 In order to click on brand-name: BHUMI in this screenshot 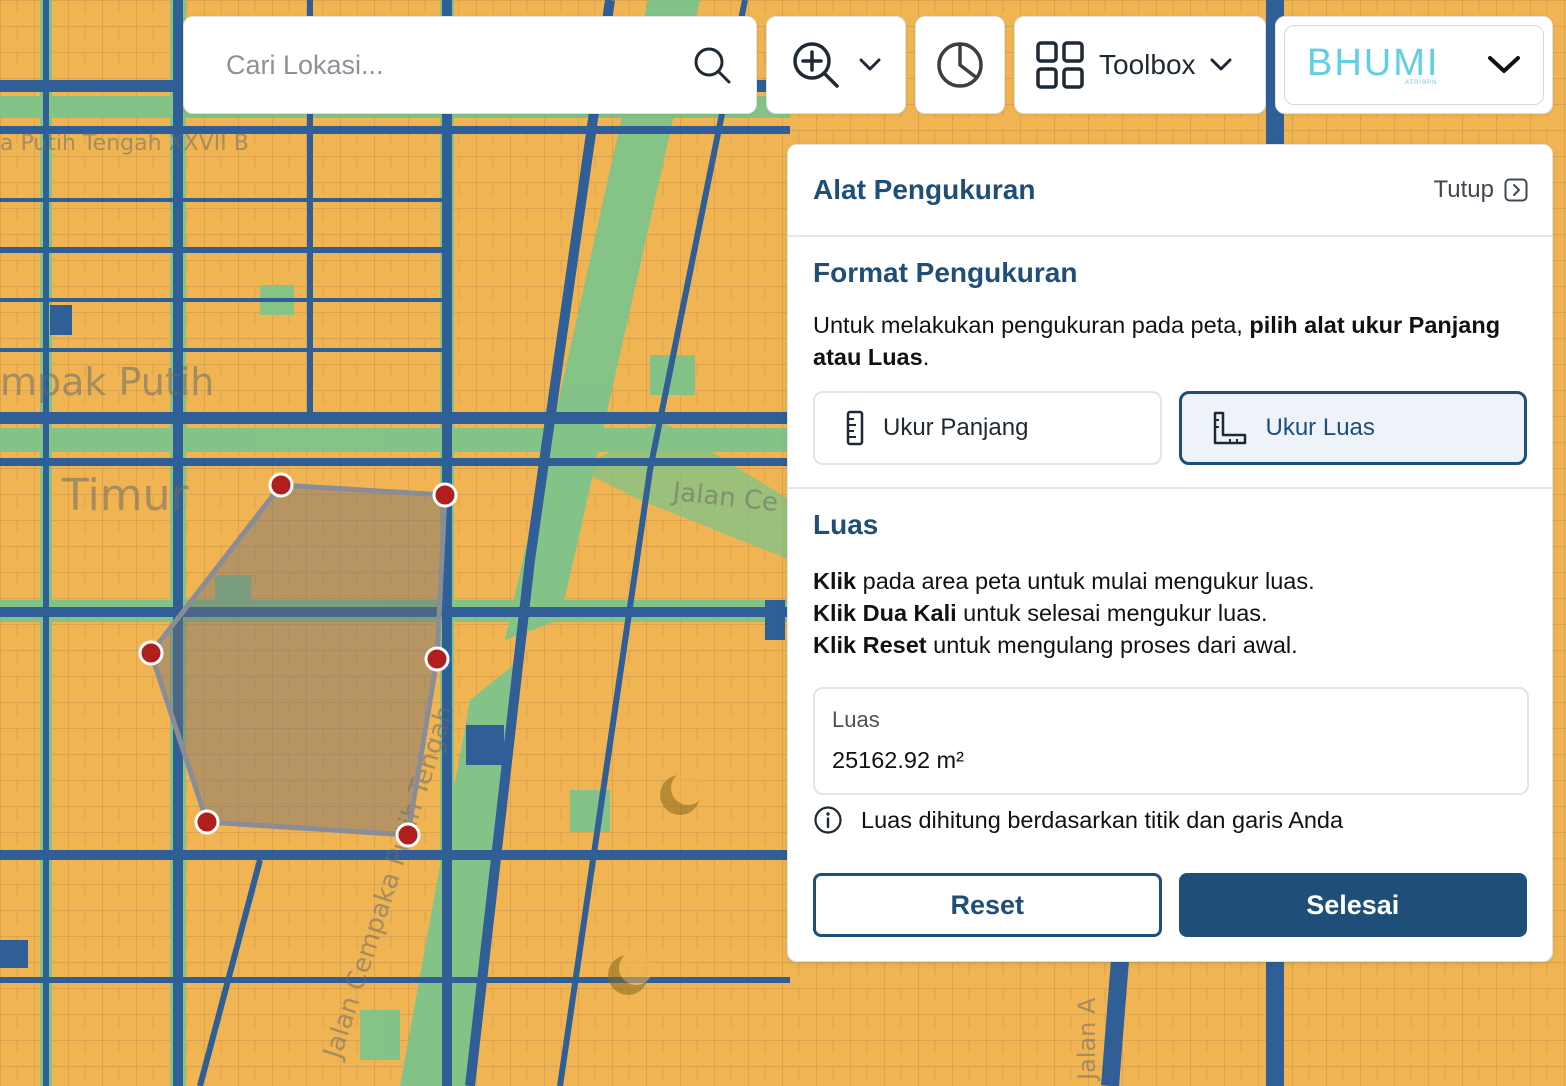, I will do `click(1373, 63)`.